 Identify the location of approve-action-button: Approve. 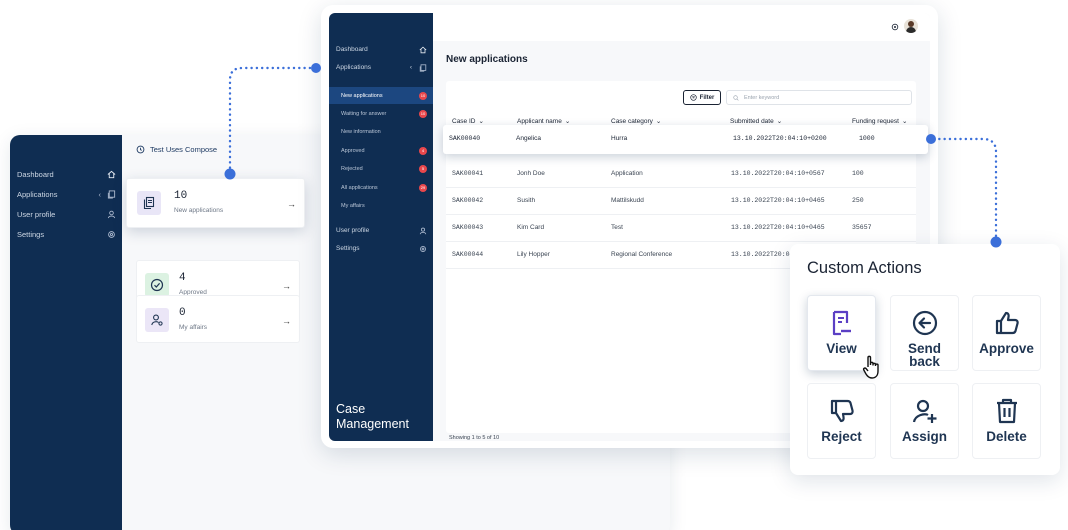
(1006, 333).